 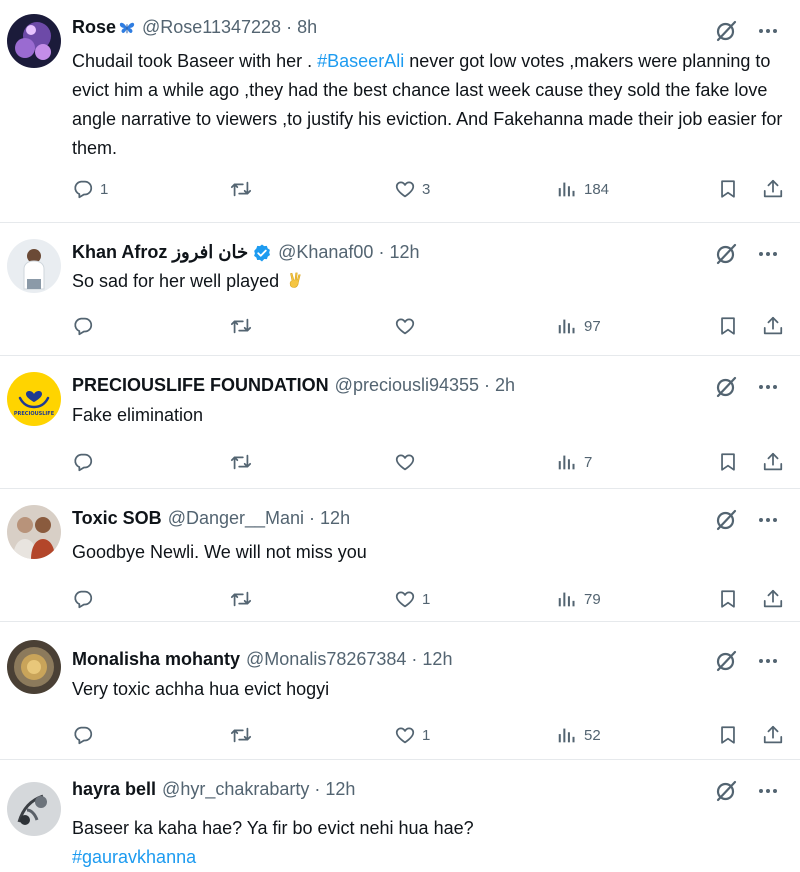 What do you see at coordinates (211, 27) in the screenshot?
I see `user-handle: @Rose11347228` at bounding box center [211, 27].